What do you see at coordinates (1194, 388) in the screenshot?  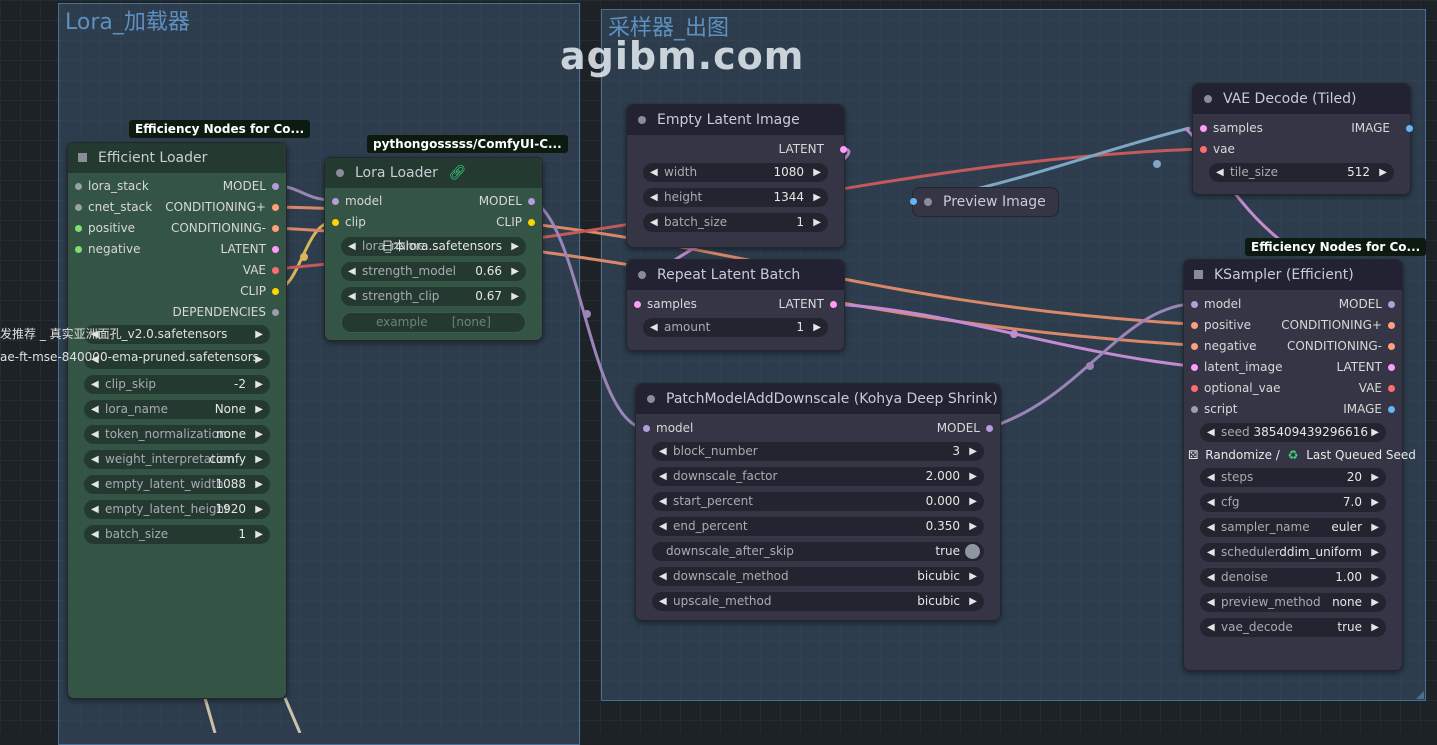 I see `input-pin-optional-vae` at bounding box center [1194, 388].